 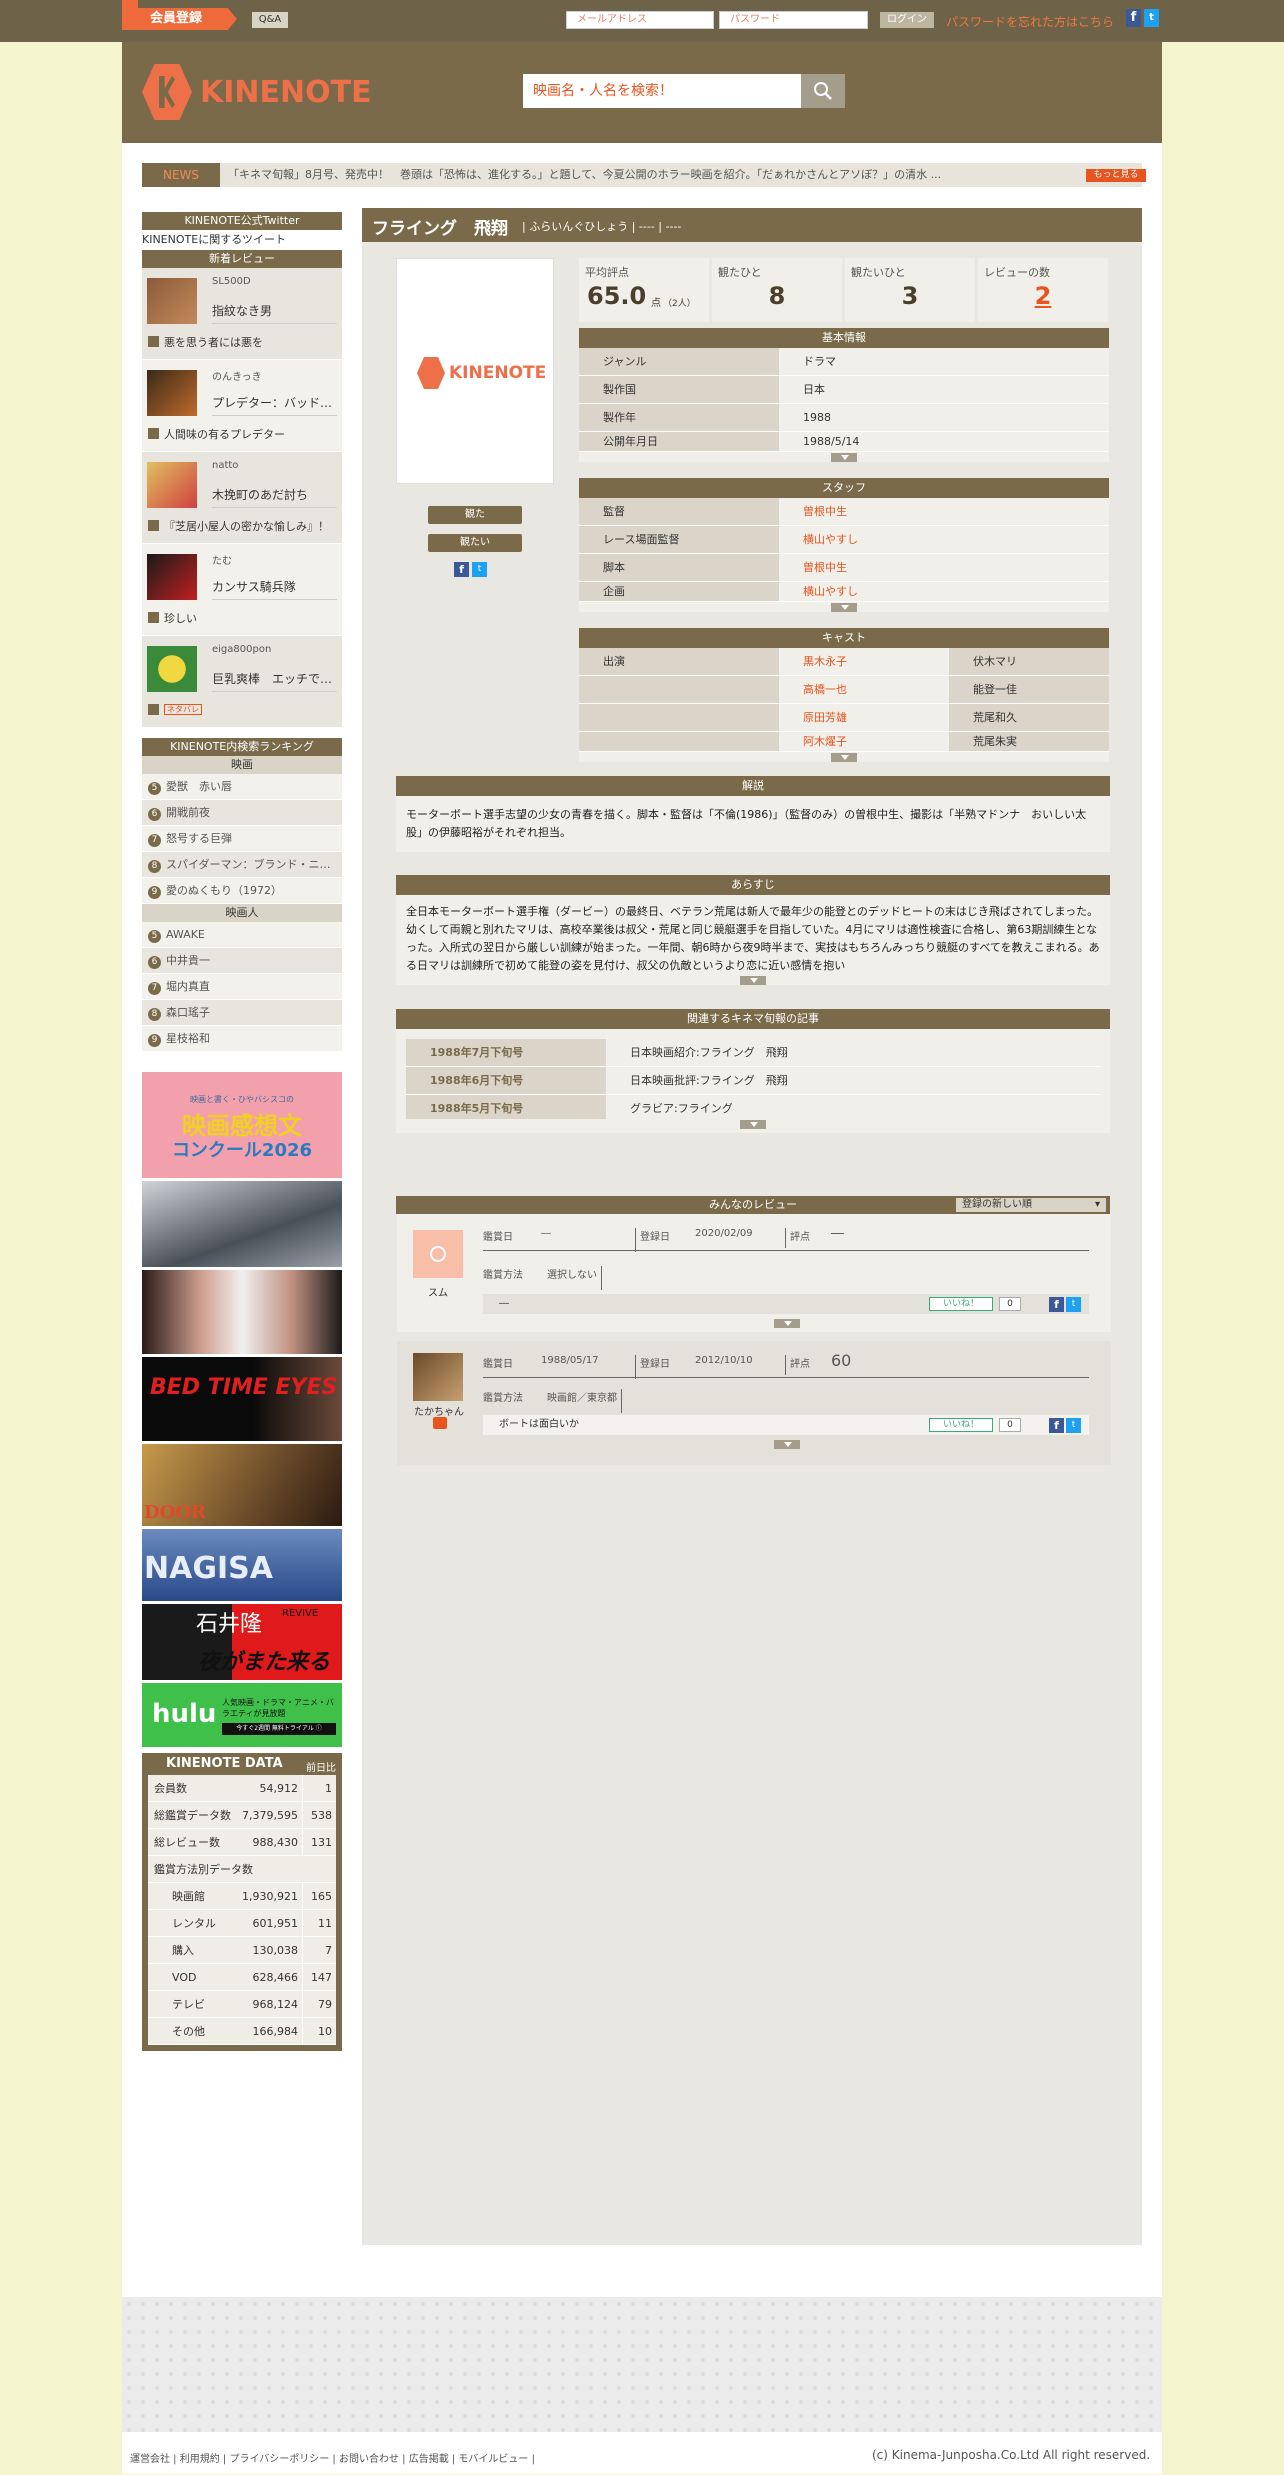 What do you see at coordinates (286, 92) in the screenshot?
I see `logo-text: KINENOTE` at bounding box center [286, 92].